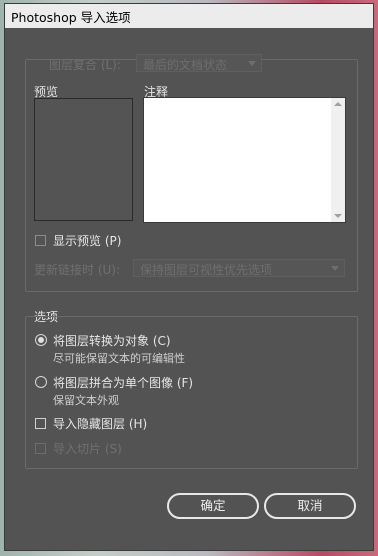  What do you see at coordinates (85, 65) in the screenshot?
I see `layer-comp-label: 图层复合 (L):` at bounding box center [85, 65].